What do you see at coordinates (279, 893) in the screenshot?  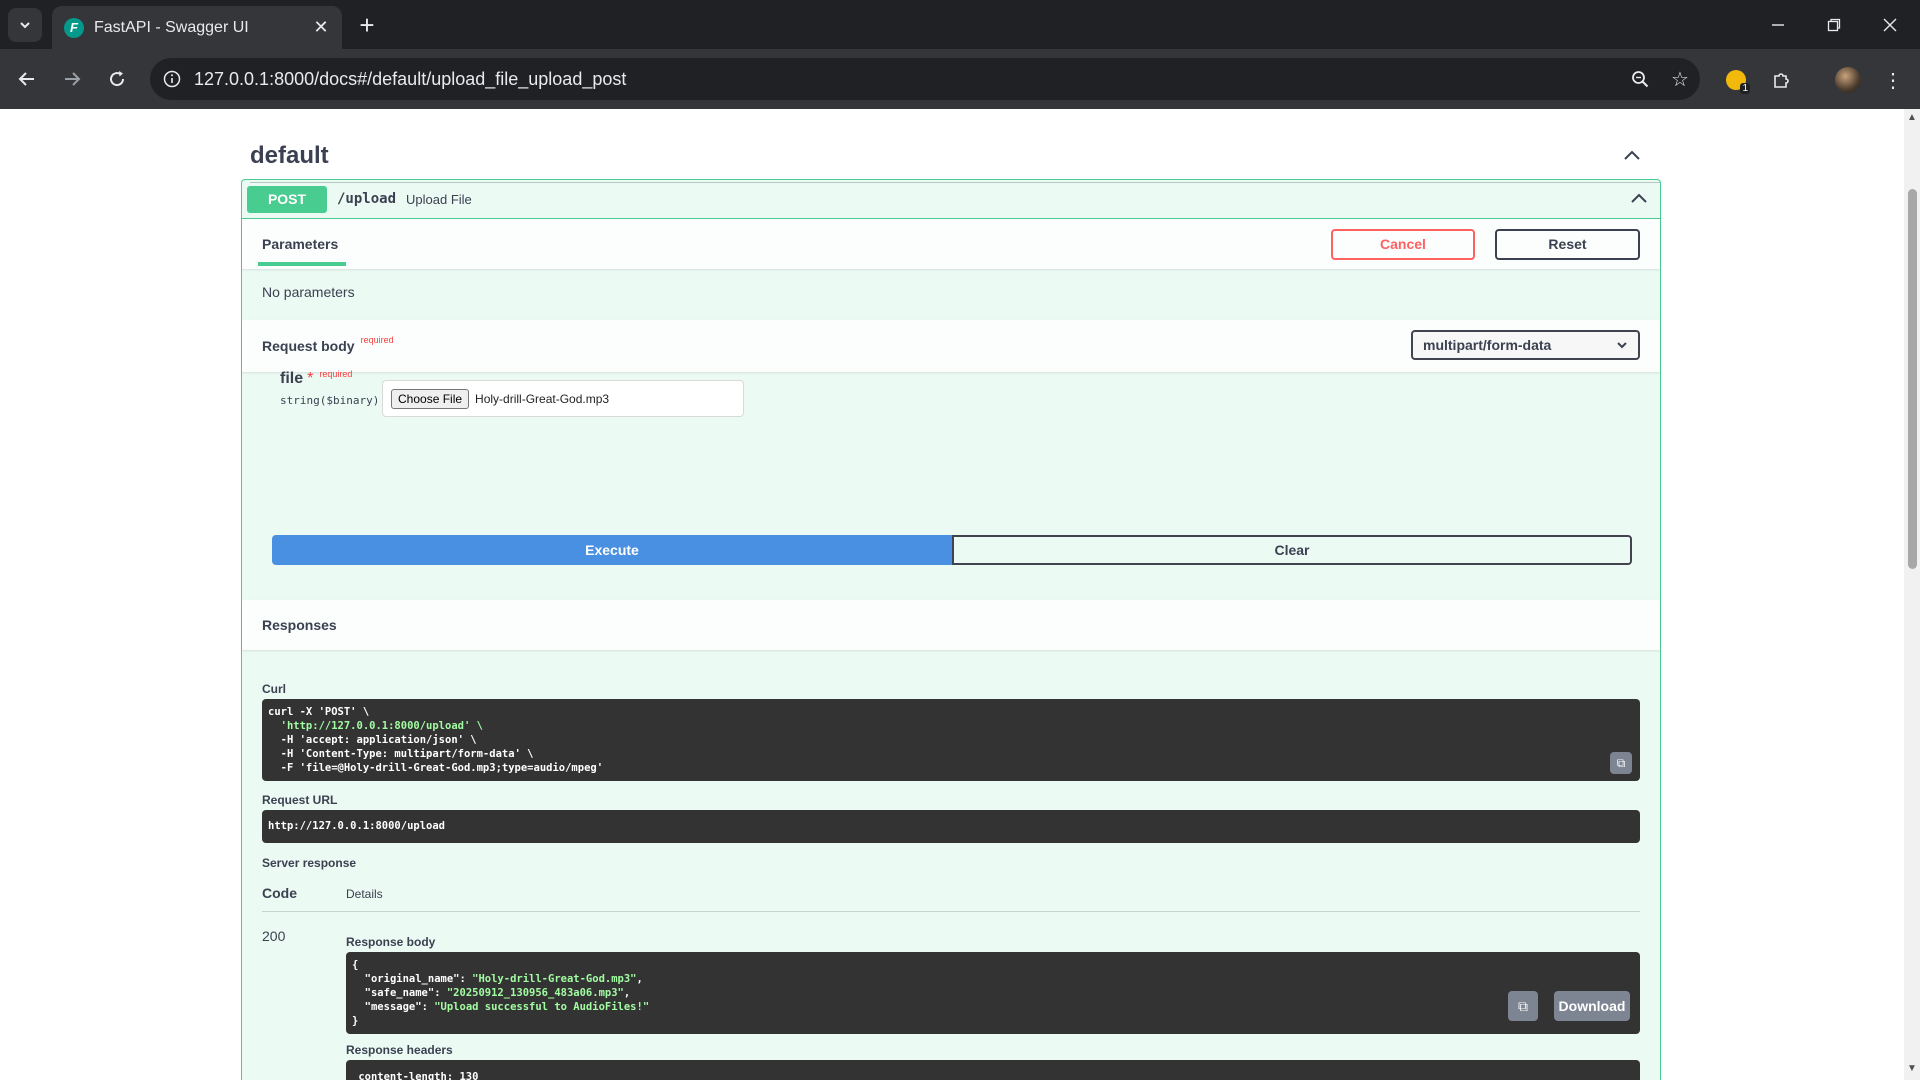 I see `code-header: Code` at bounding box center [279, 893].